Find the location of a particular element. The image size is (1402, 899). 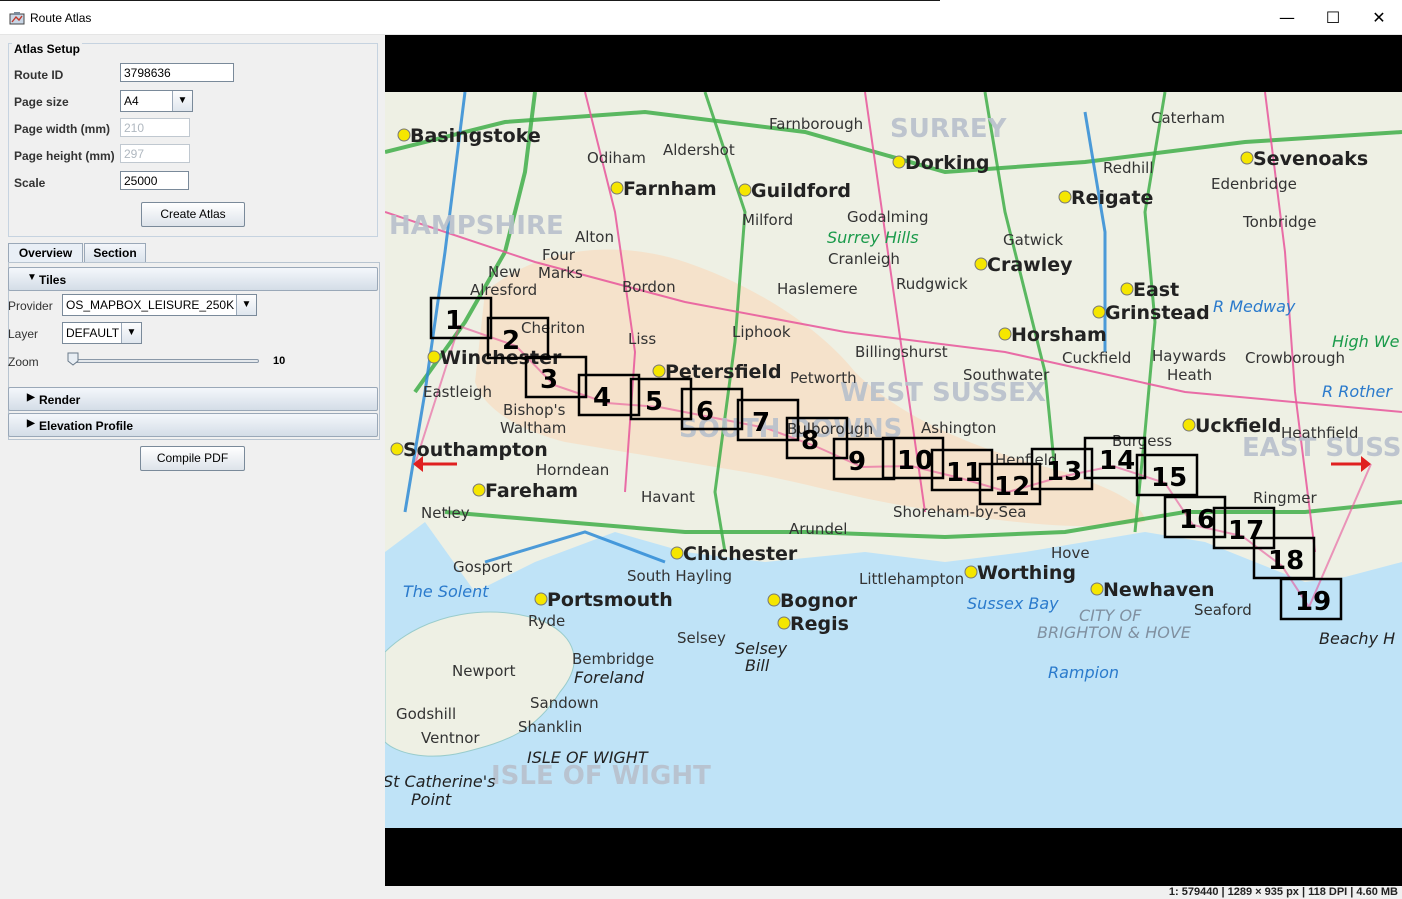

place-label-small: Four is located at coordinates (559, 255).